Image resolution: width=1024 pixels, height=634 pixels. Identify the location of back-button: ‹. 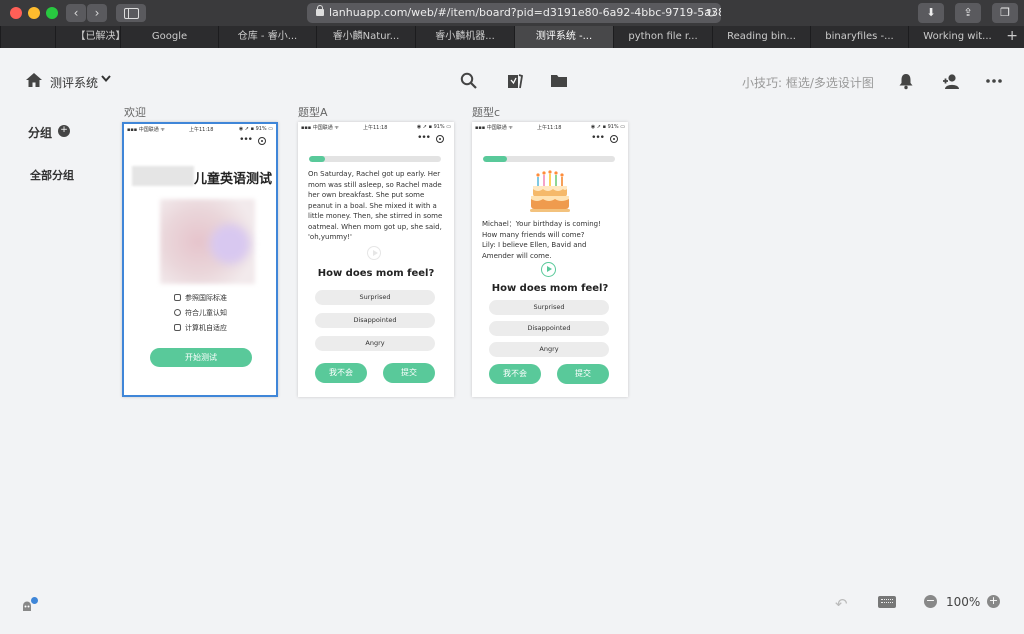
(76, 13).